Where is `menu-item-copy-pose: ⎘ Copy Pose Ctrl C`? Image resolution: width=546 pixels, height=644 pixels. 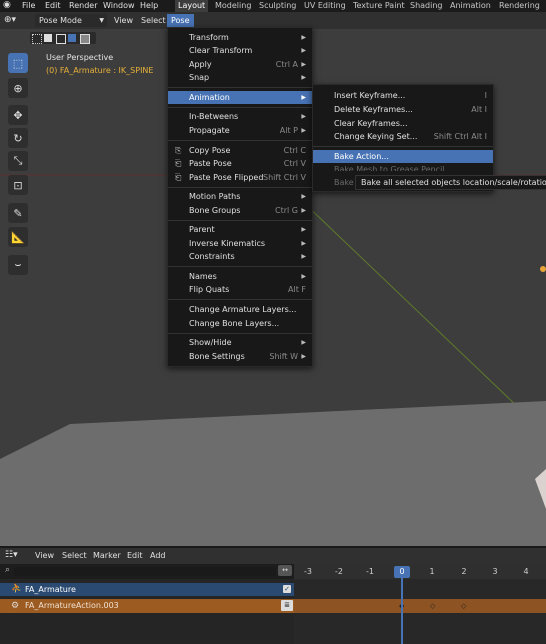
menu-item-copy-pose: ⎘ Copy Pose Ctrl C is located at coordinates (240, 150).